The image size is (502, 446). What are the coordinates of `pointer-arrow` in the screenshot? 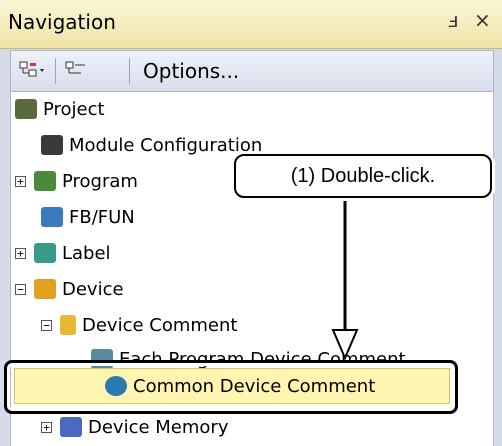 It's located at (345, 279).